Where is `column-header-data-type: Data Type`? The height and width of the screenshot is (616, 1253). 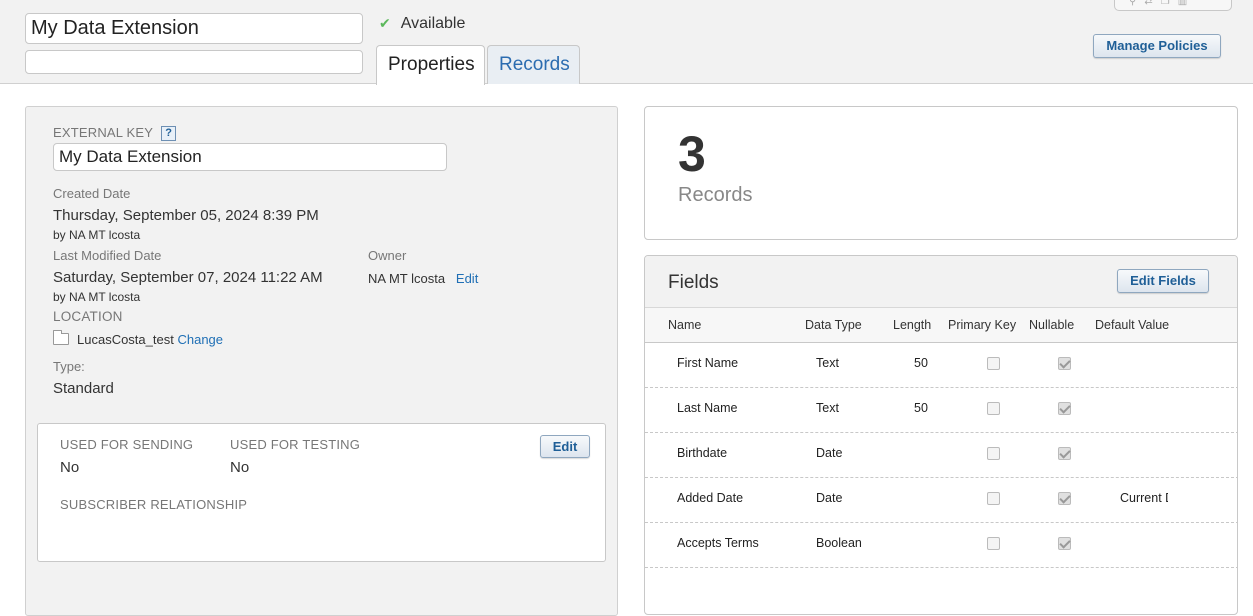
column-header-data-type: Data Type is located at coordinates (833, 325).